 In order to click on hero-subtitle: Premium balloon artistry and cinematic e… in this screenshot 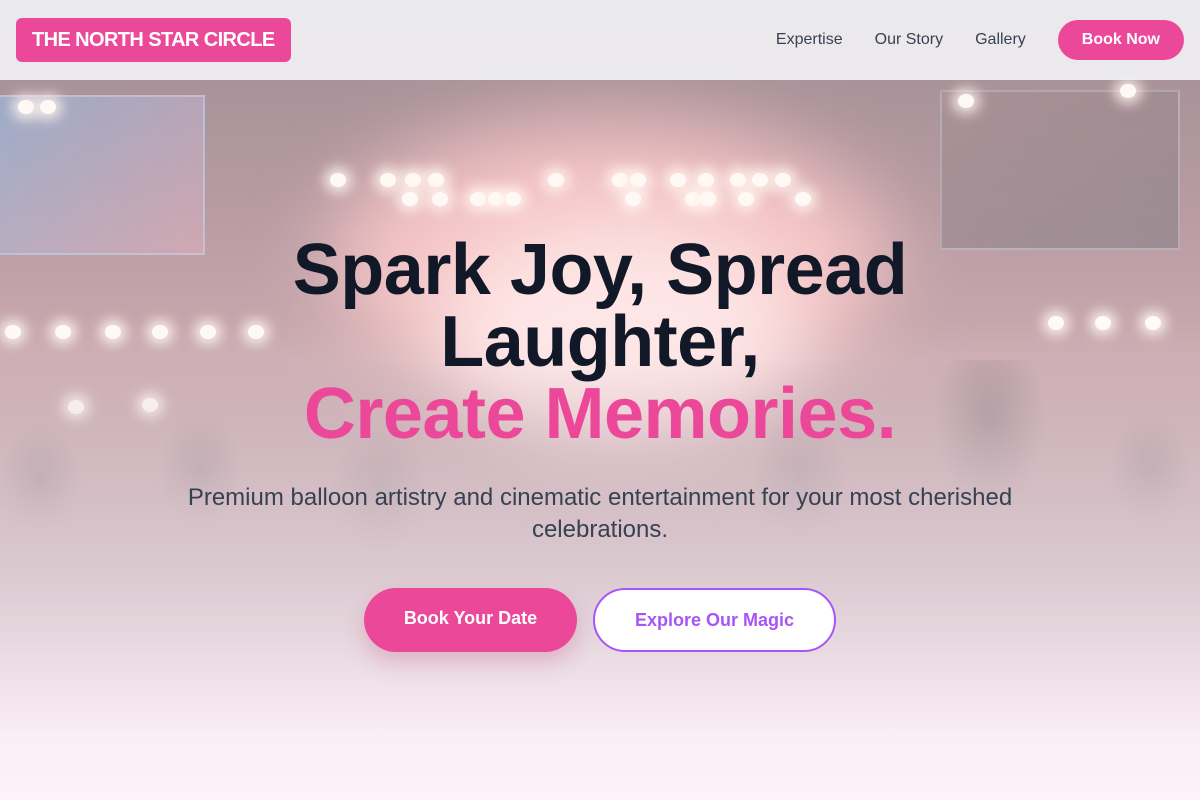, I will do `click(600, 513)`.